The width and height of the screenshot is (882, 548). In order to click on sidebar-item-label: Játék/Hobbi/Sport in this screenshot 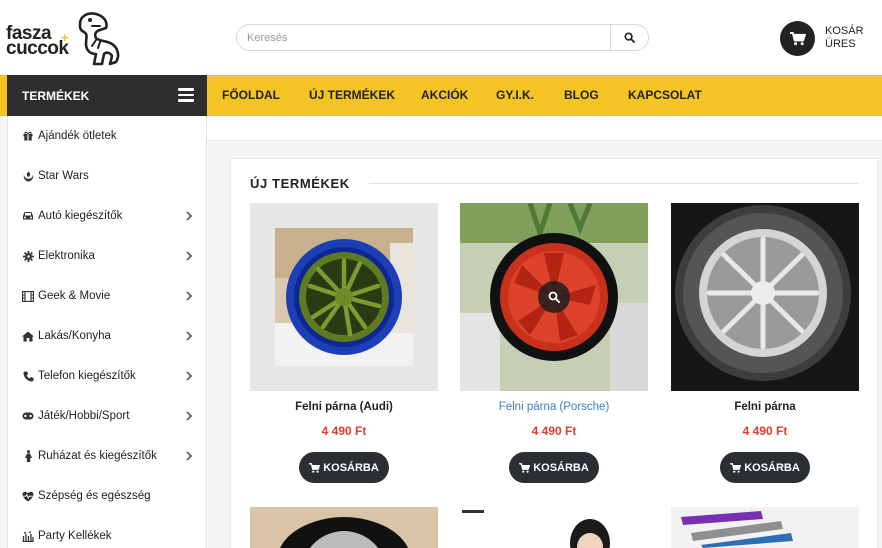, I will do `click(84, 416)`.